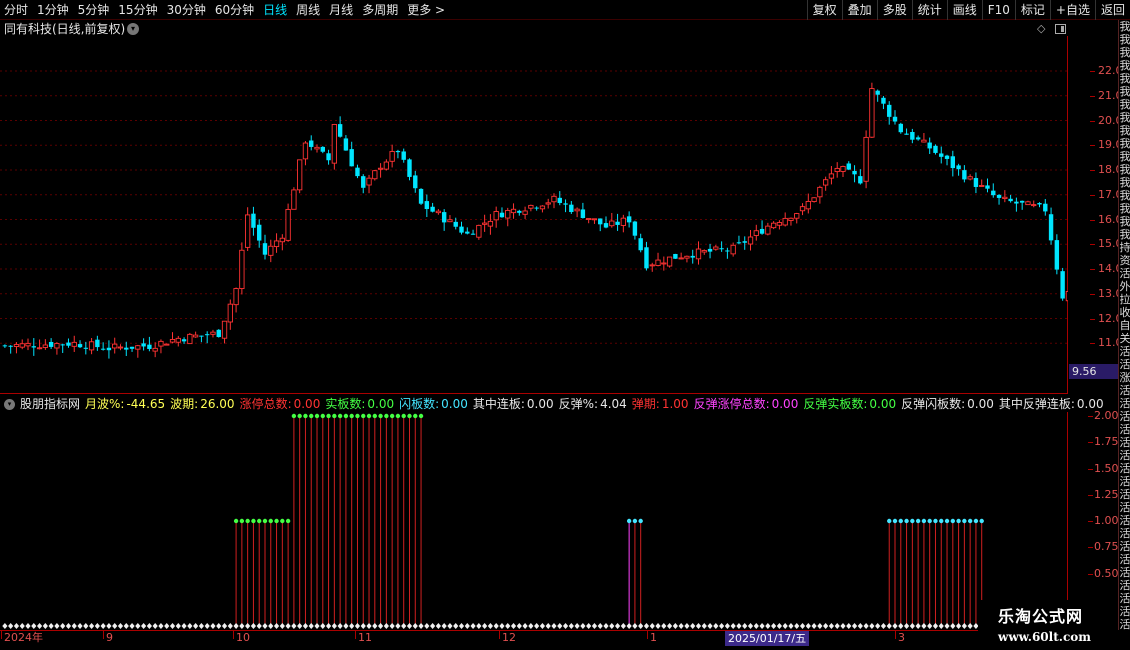  Describe the element at coordinates (1044, 637) in the screenshot. I see `watermark-url: www.60lt.com` at that location.